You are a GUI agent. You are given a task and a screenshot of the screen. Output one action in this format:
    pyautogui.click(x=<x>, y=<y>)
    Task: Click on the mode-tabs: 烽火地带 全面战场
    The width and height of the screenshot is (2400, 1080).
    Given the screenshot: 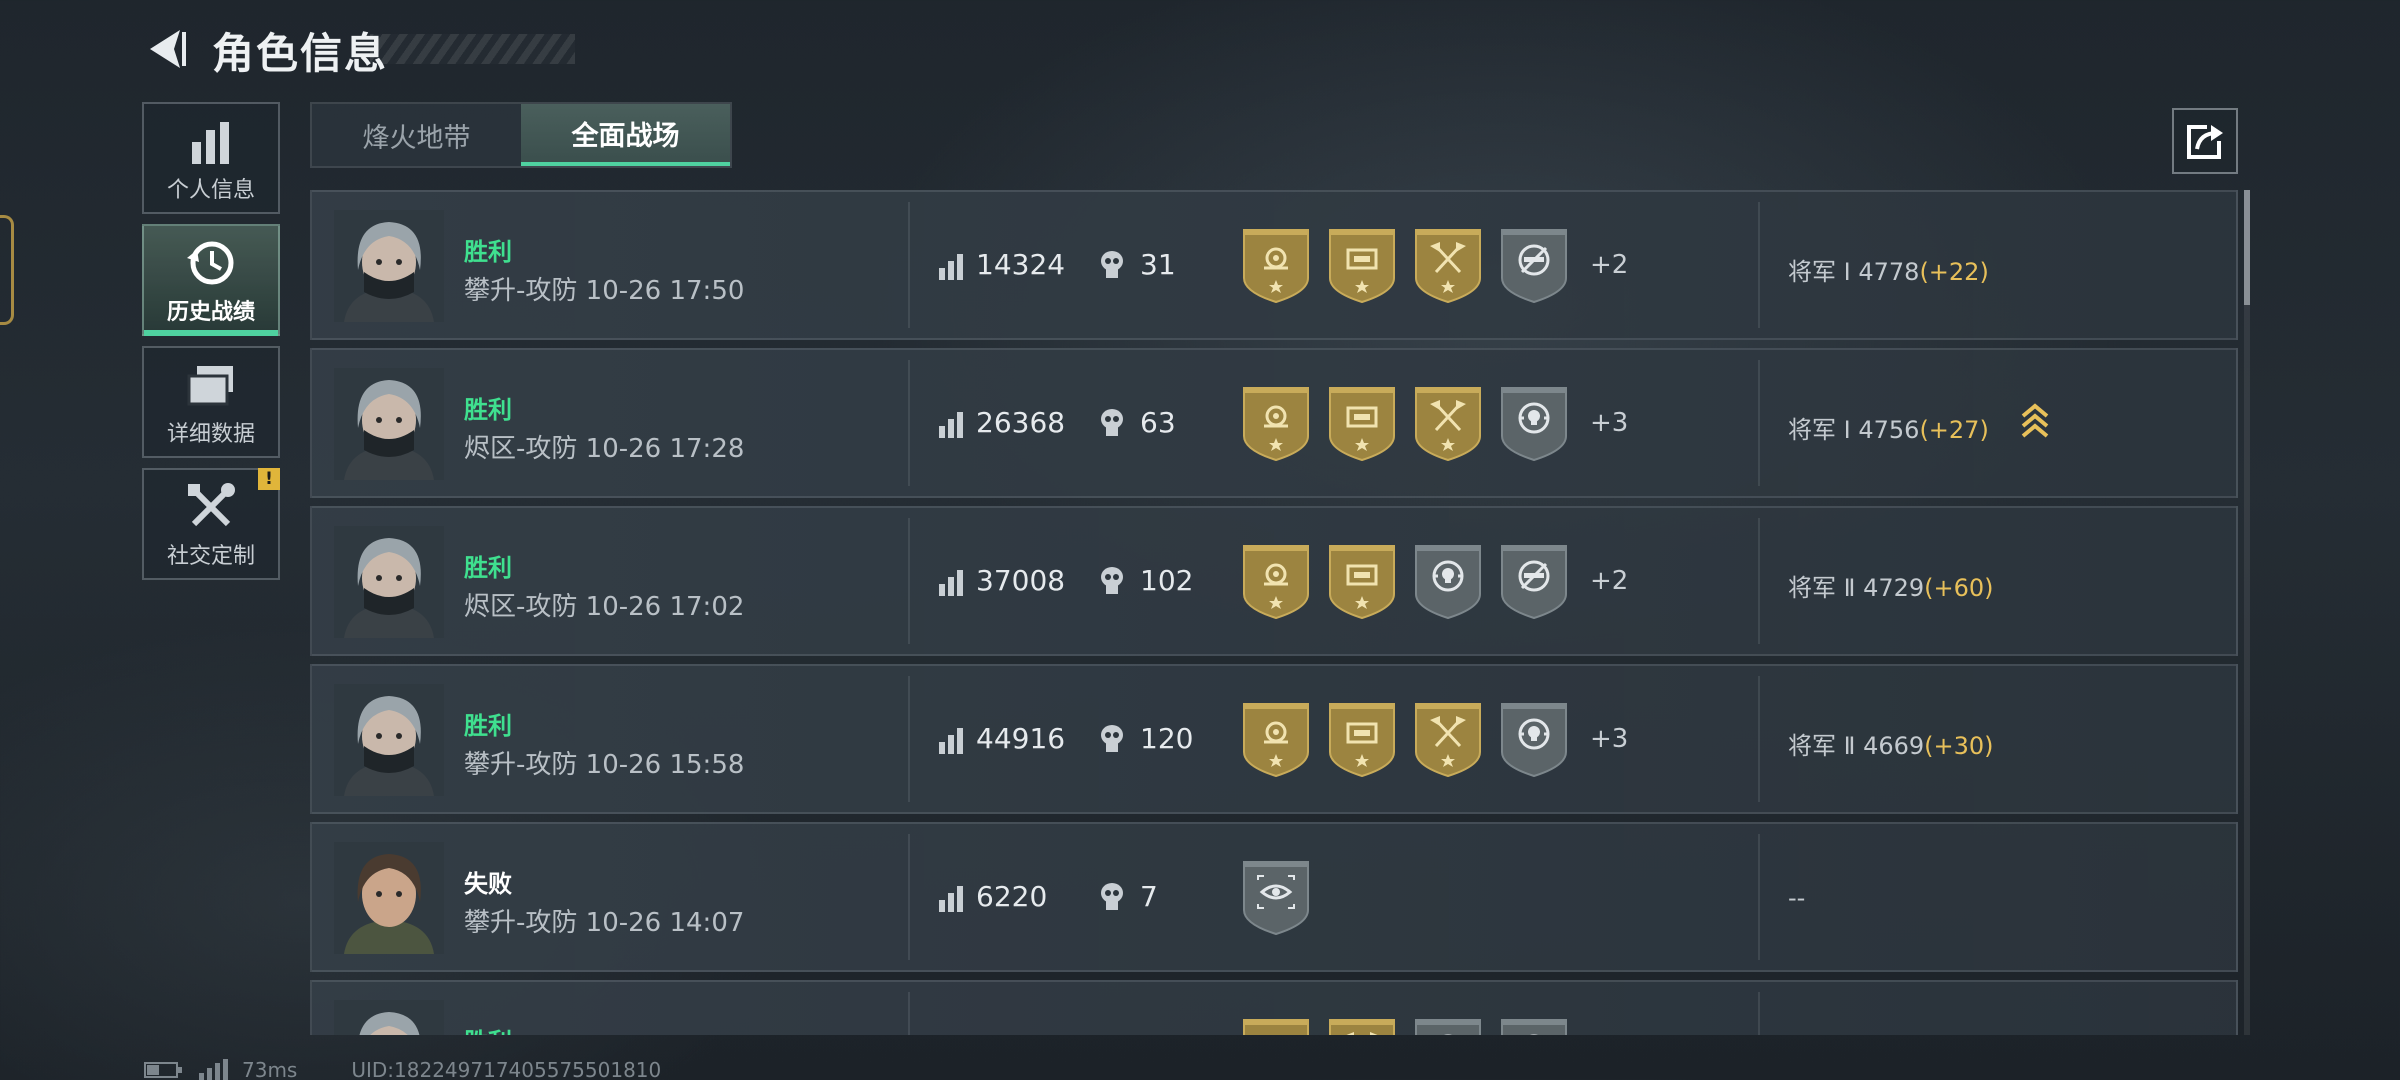 What is the action you would take?
    pyautogui.click(x=521, y=135)
    